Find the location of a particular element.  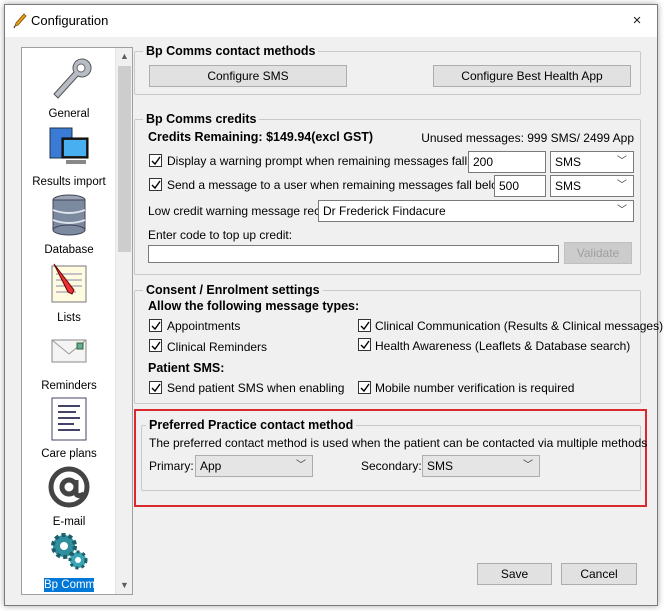

secondary-select: SMS ﹀ is located at coordinates (481, 466).